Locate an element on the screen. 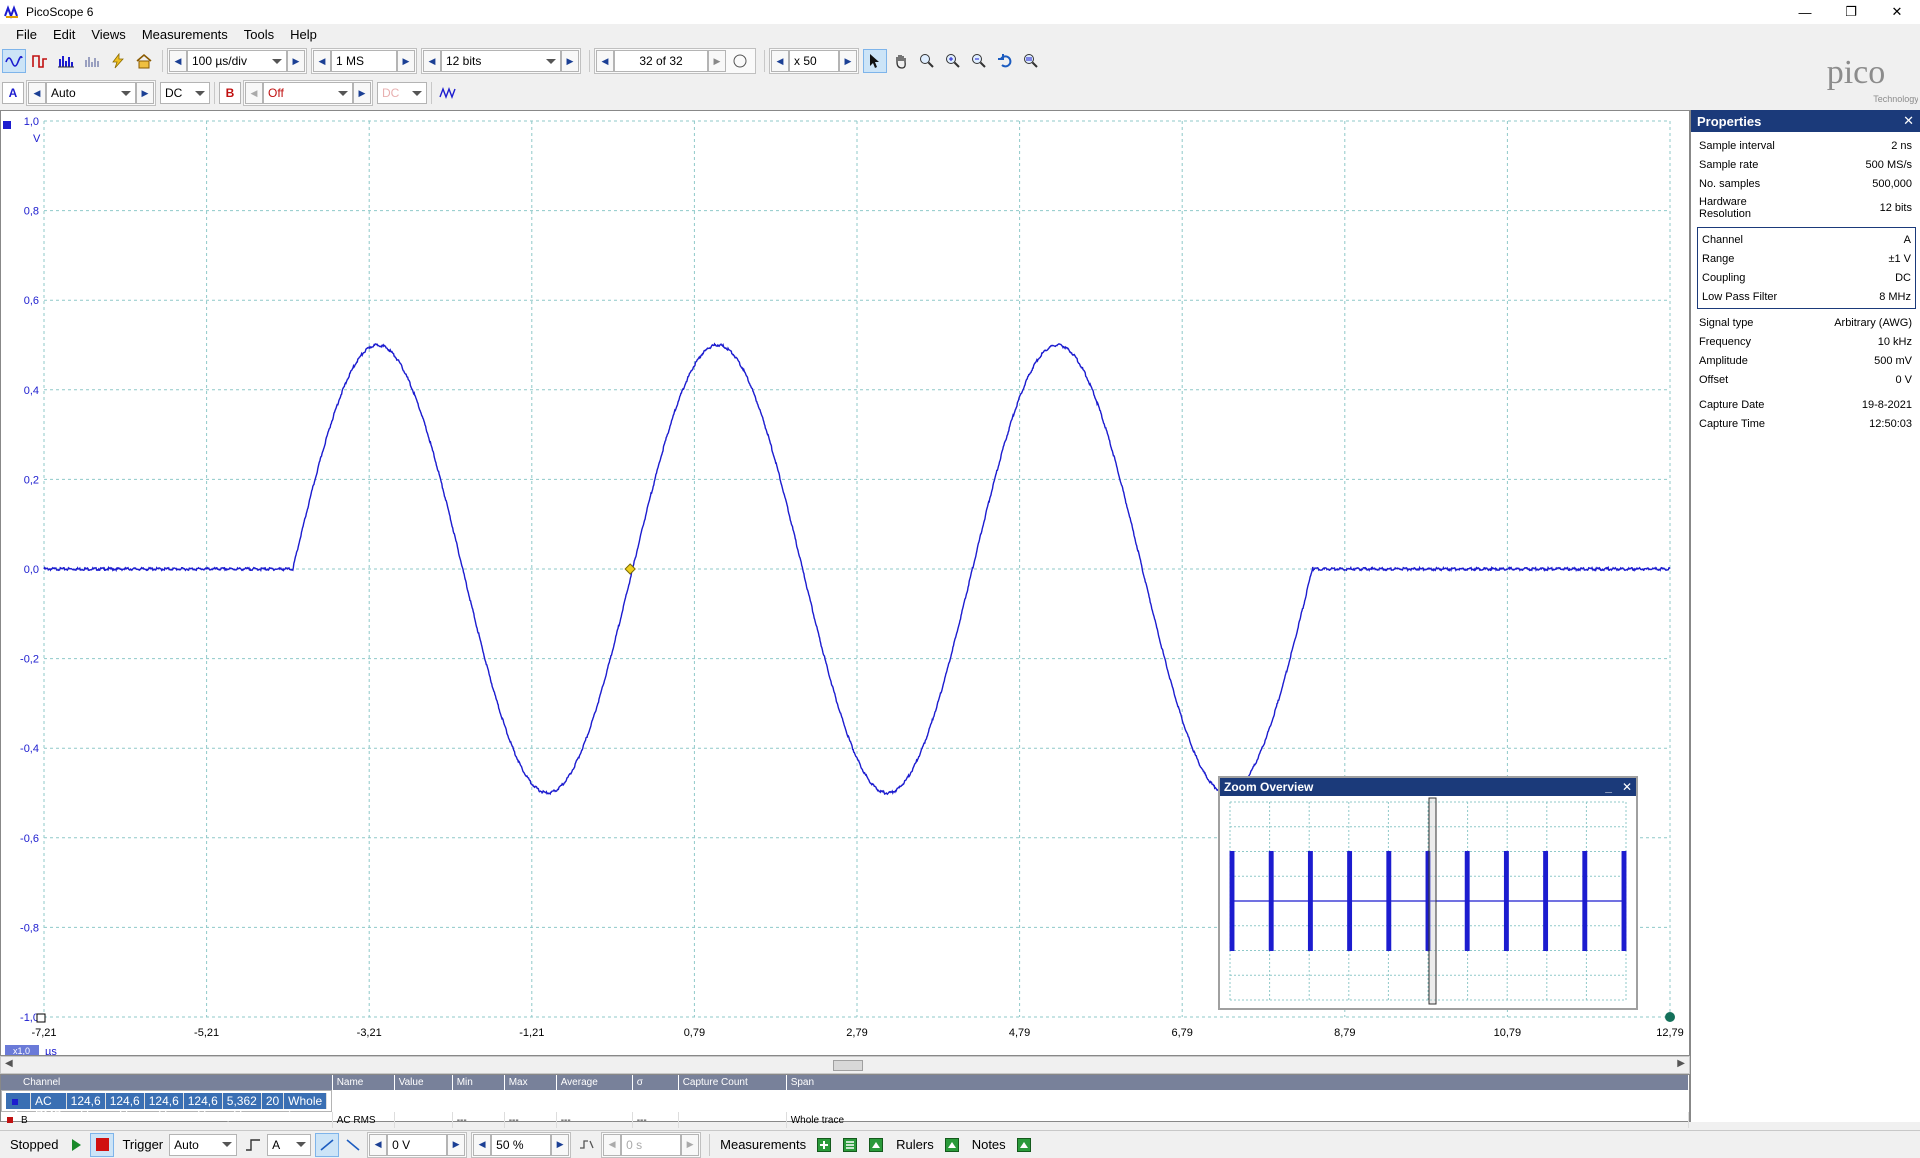  buffer-next-button: ▶ is located at coordinates (717, 61).